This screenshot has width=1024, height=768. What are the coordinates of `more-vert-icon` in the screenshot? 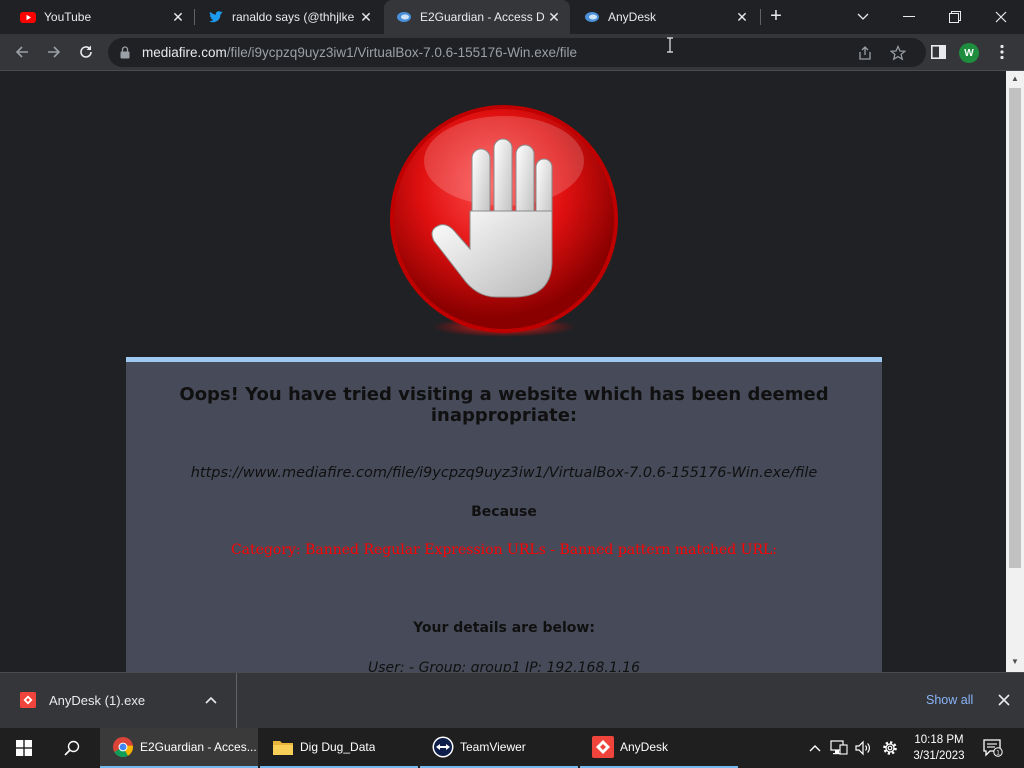 It's located at (1002, 52).